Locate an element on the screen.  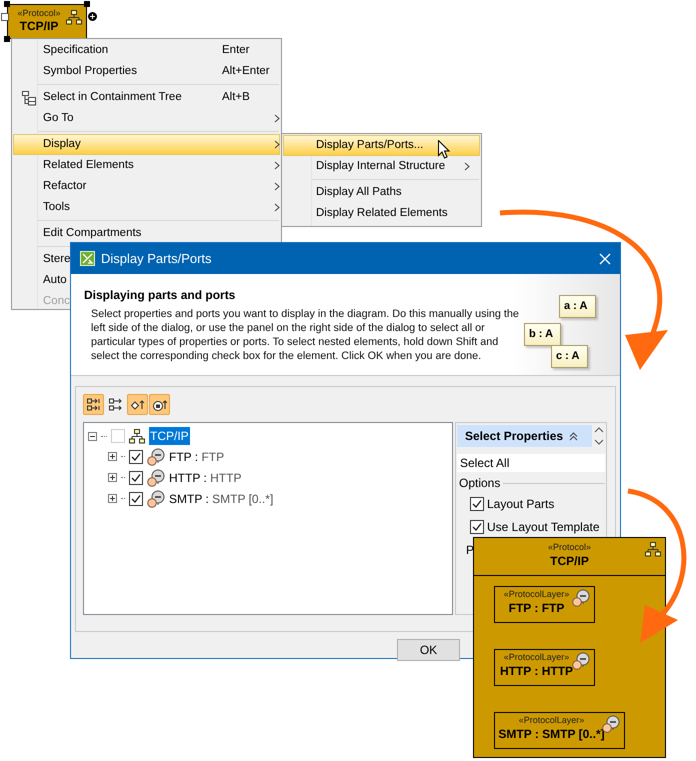
section-header: Select Properties is located at coordinates (524, 436).